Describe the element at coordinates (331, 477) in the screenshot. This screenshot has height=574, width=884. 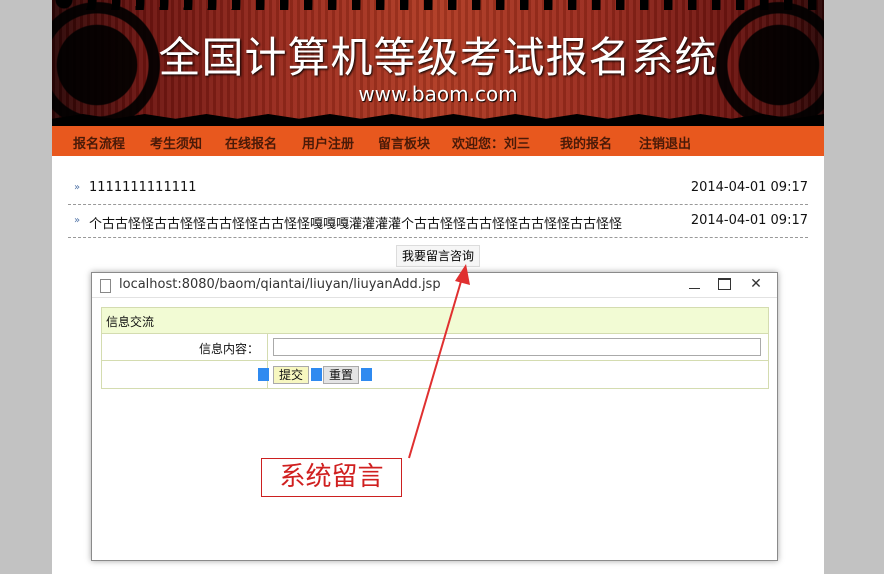
I see `annotation-label: 系统留言` at that location.